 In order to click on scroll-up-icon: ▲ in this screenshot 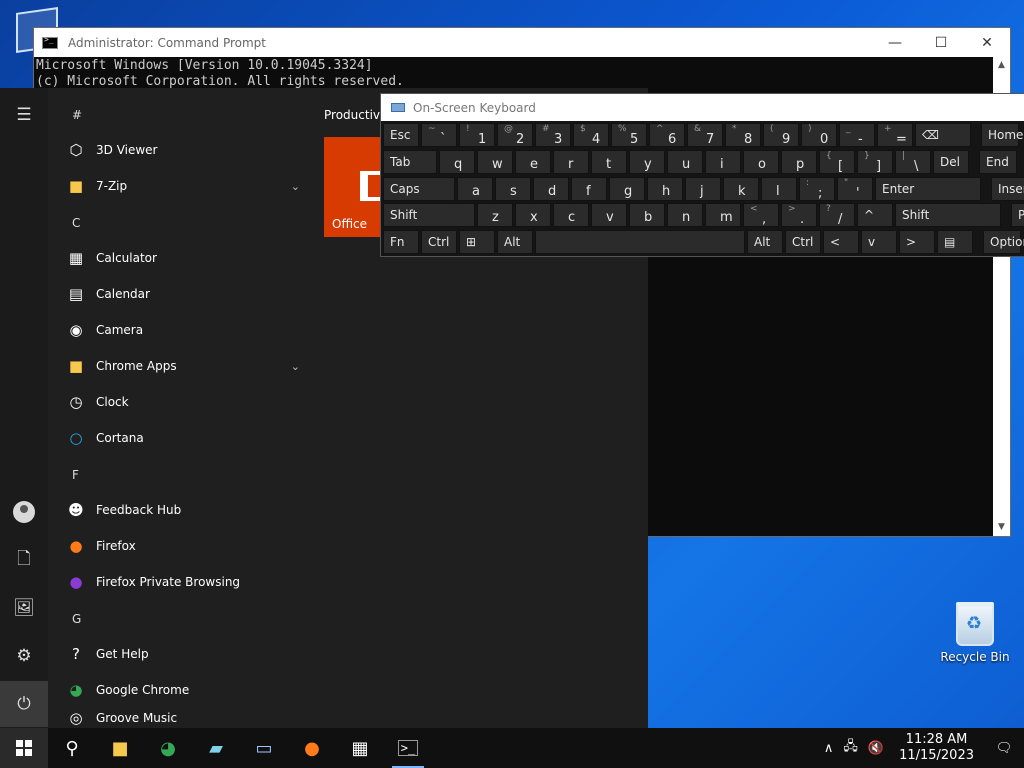, I will do `click(1001, 65)`.